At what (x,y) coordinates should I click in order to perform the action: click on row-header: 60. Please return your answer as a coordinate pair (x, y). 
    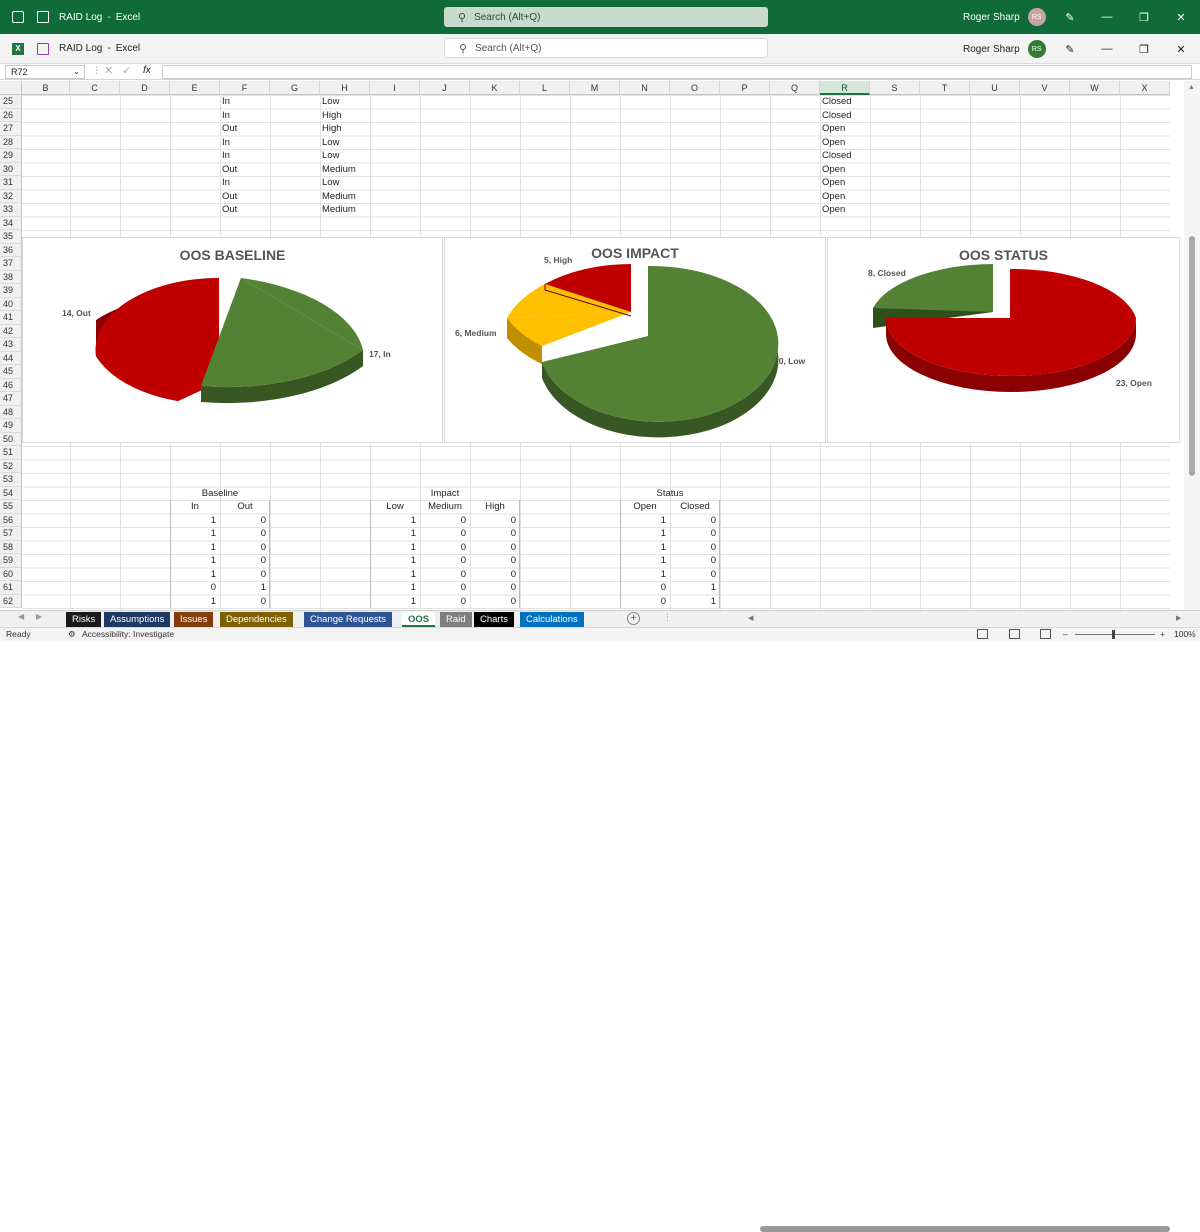
    Looking at the image, I should click on (11, 574).